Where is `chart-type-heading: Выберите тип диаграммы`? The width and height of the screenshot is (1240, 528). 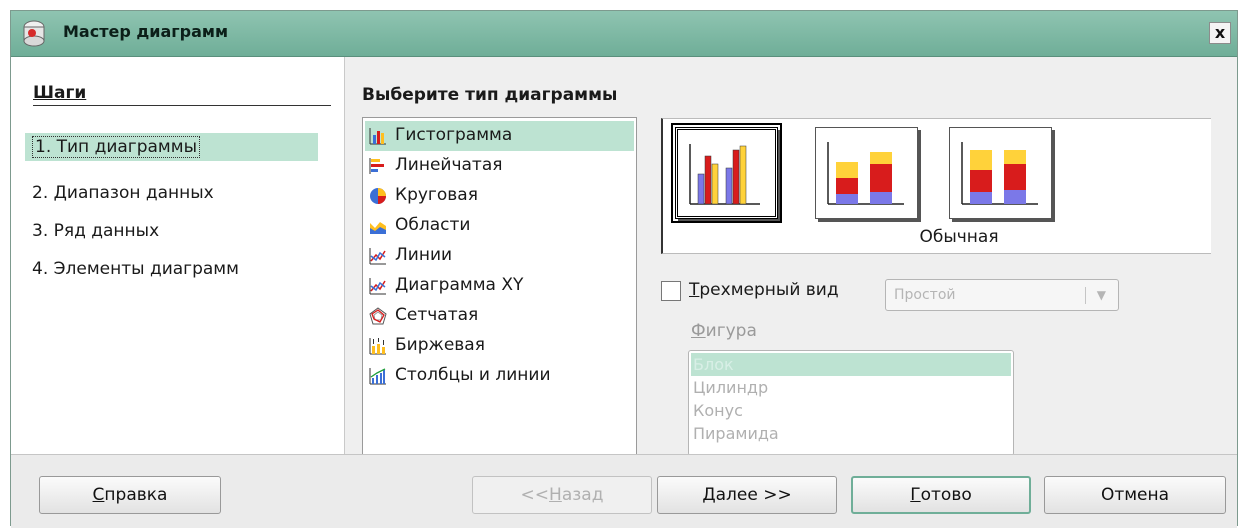
chart-type-heading: Выберите тип диаграммы is located at coordinates (490, 95).